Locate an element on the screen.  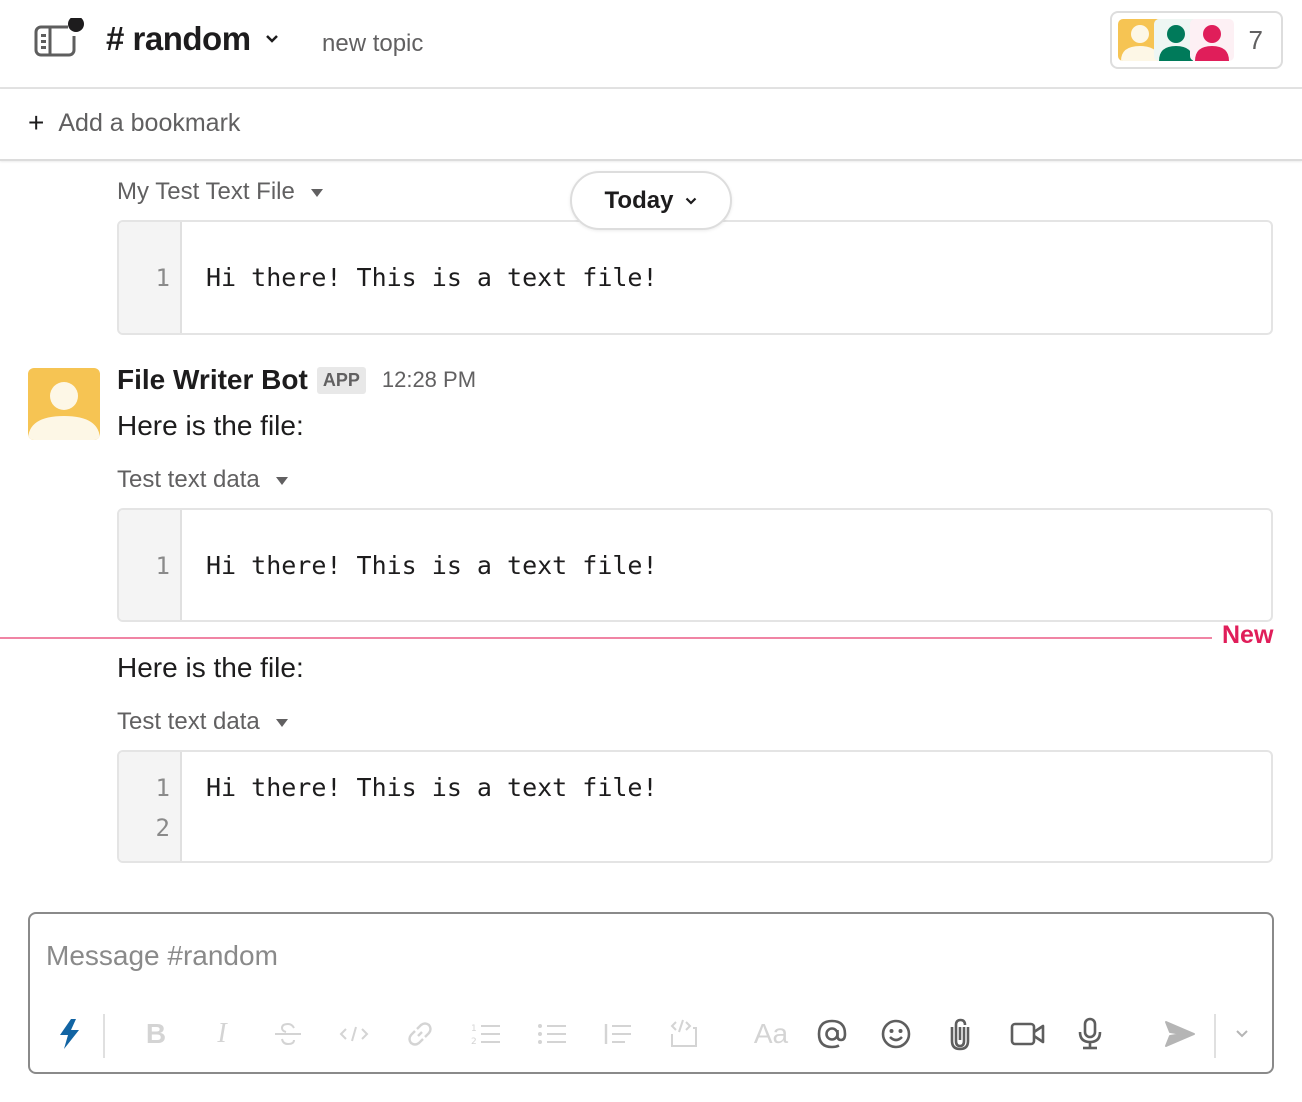
member-avatar is located at coordinates (1212, 40).